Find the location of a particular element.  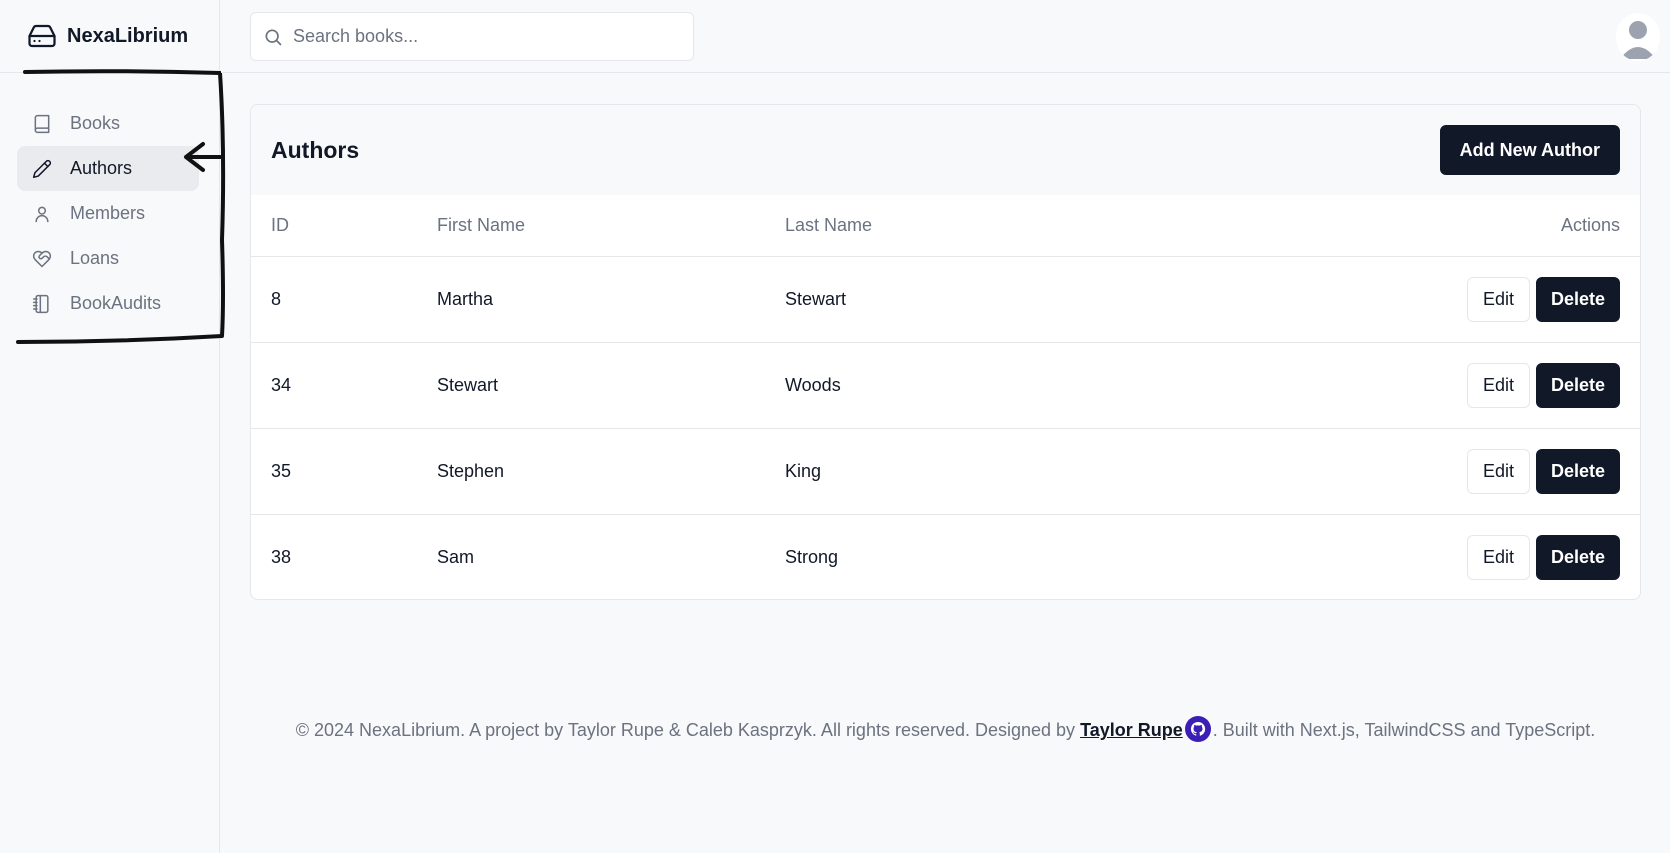

search-box is located at coordinates (472, 36).